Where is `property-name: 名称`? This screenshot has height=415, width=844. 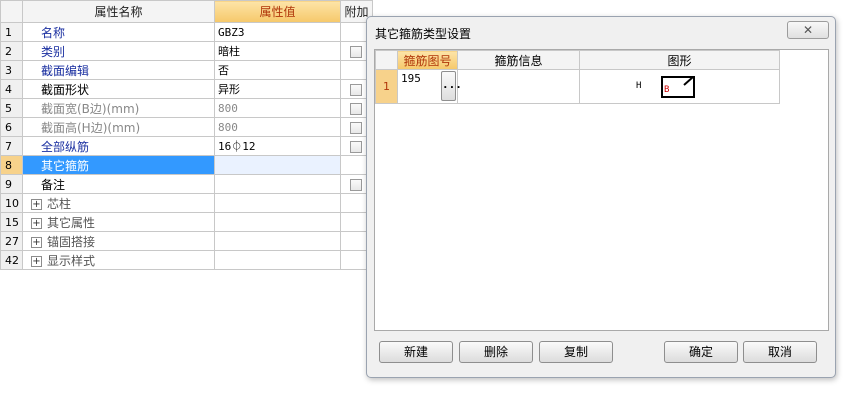
property-name: 名称 is located at coordinates (118, 32).